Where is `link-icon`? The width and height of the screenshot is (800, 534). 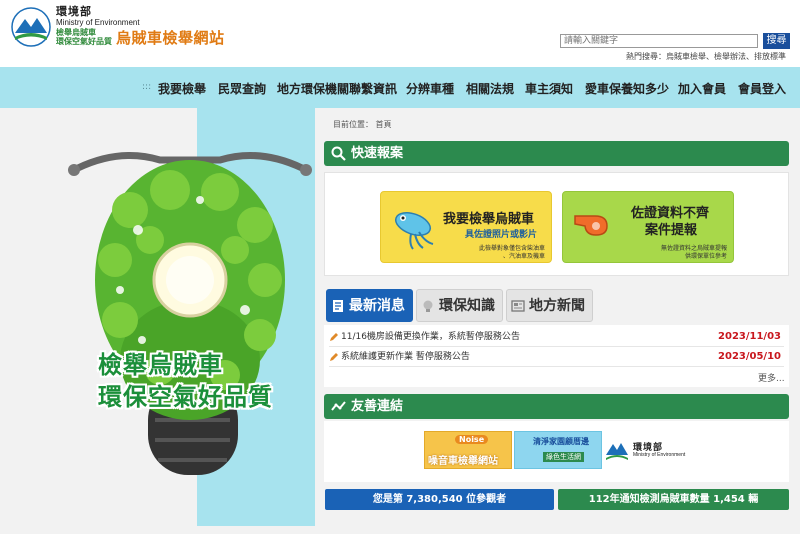
link-icon is located at coordinates (338, 406).